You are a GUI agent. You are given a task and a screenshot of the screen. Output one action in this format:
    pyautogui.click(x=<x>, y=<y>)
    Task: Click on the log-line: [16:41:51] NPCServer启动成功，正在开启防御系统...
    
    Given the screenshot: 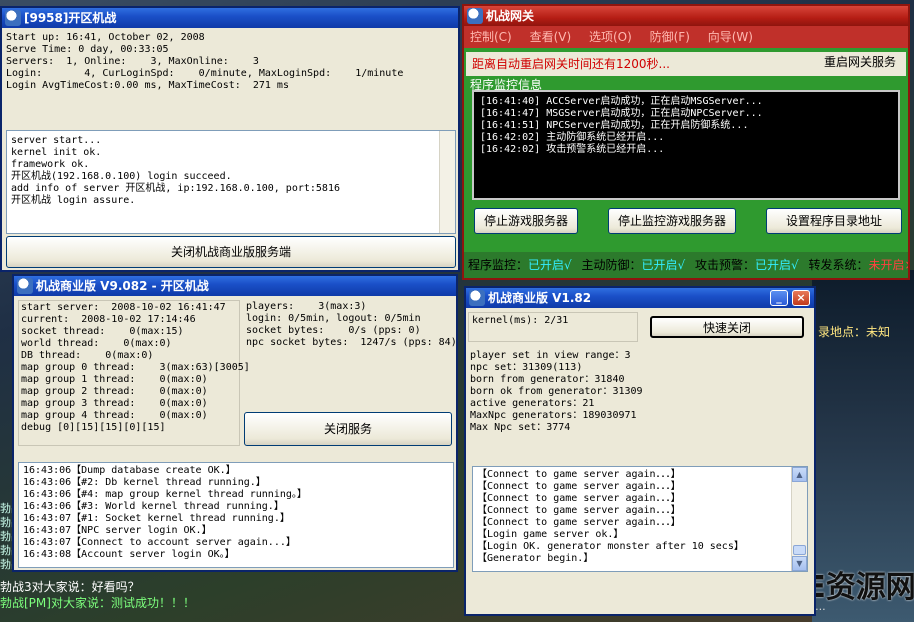 What is the action you would take?
    pyautogui.click(x=614, y=125)
    